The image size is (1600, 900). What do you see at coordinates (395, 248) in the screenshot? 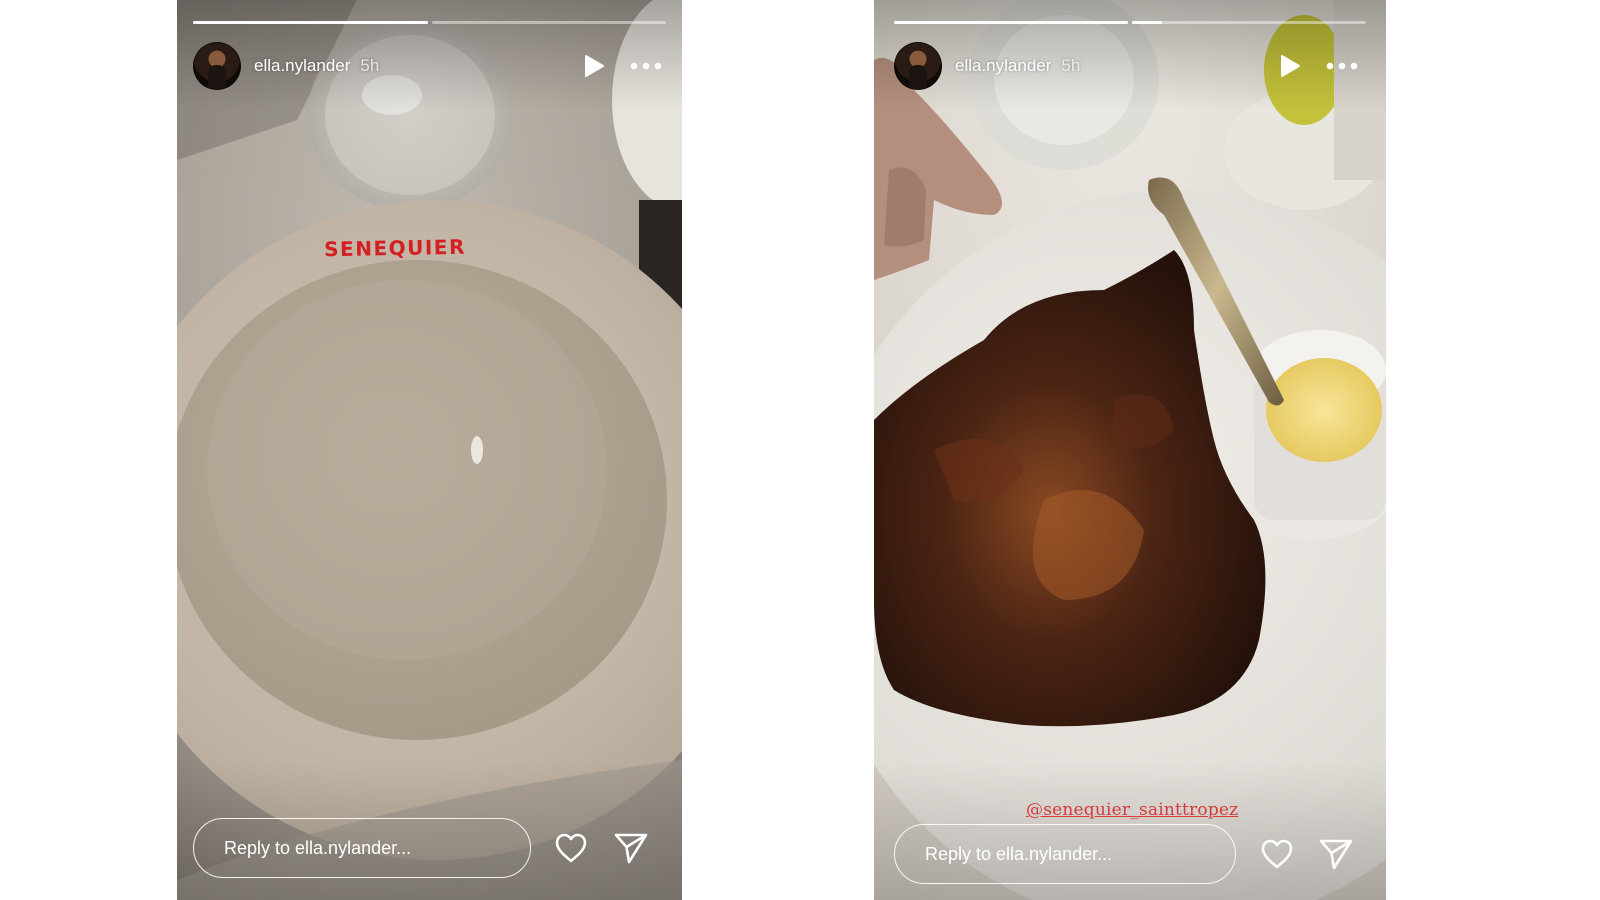
I see `plate-brand-text: SENEQUIER` at bounding box center [395, 248].